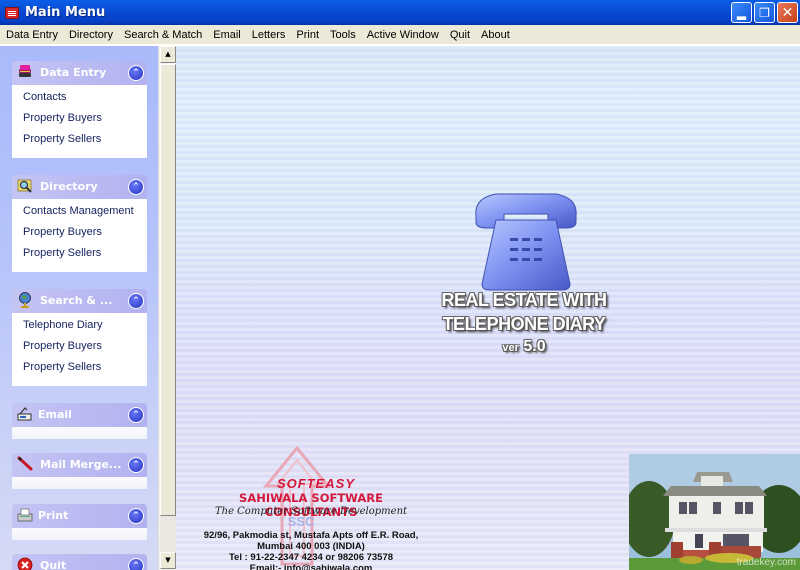 This screenshot has height=570, width=800. I want to click on group-title: Email, so click(55, 414).